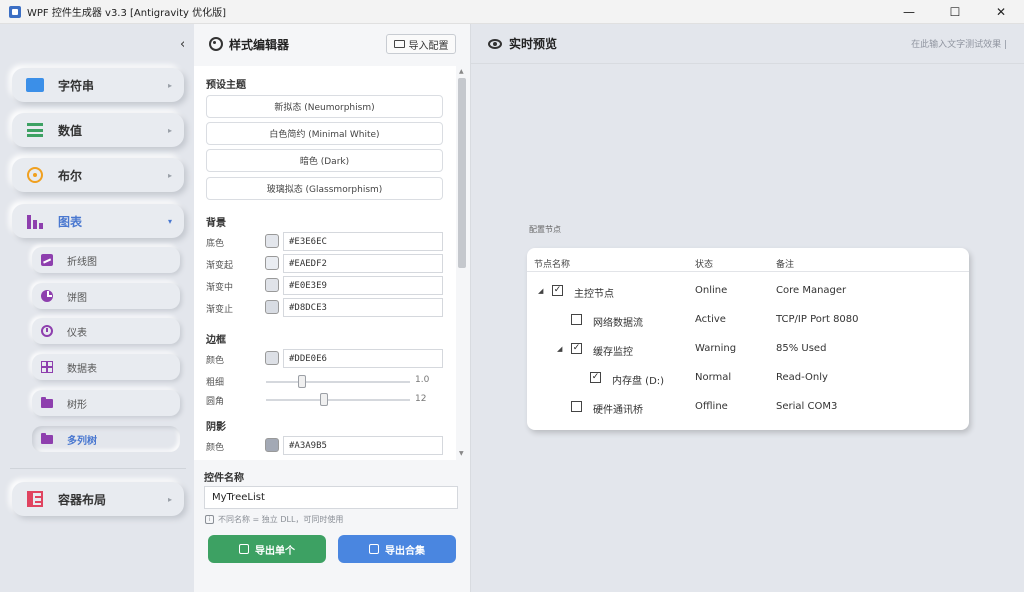  I want to click on minimize-button: —, so click(909, 12).